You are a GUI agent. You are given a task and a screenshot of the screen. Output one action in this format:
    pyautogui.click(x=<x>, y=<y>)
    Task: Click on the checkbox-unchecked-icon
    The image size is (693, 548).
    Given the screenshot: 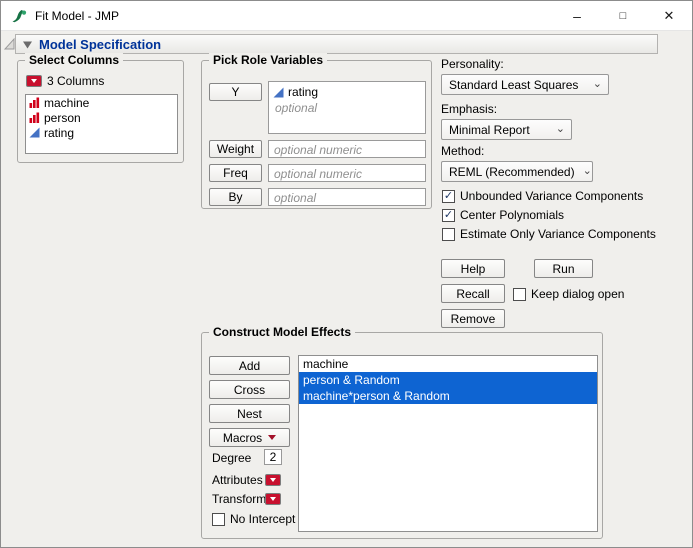 What is the action you would take?
    pyautogui.click(x=448, y=234)
    